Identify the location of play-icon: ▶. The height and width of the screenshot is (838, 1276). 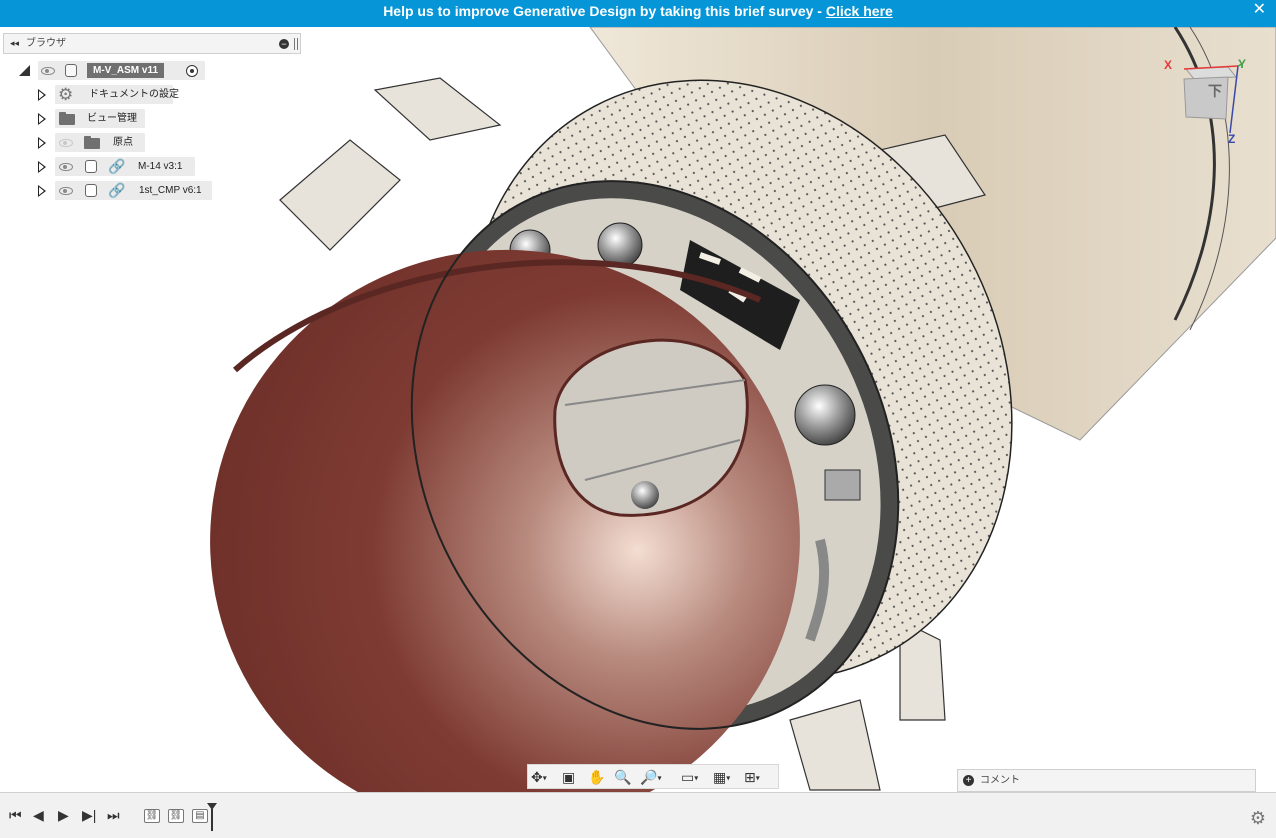
(63, 815).